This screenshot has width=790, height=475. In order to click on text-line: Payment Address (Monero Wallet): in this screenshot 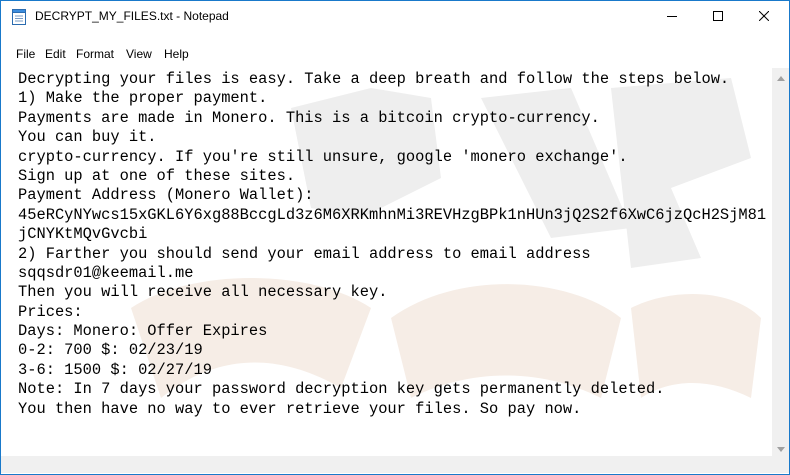, I will do `click(166, 195)`.